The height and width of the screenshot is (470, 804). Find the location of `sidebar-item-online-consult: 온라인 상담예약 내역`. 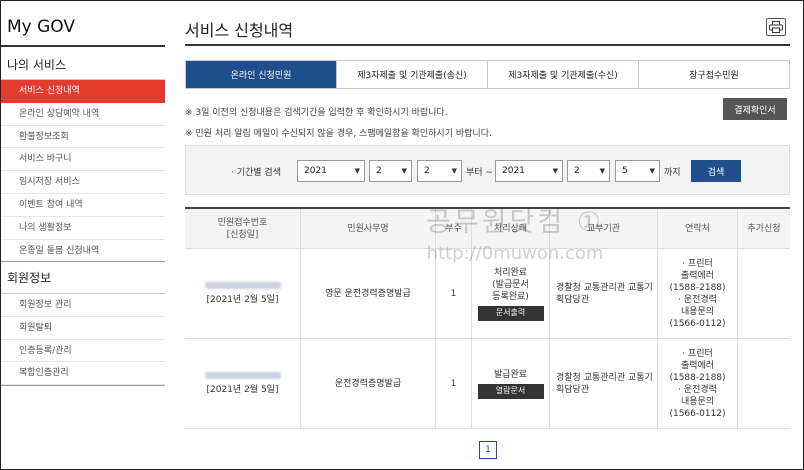

sidebar-item-online-consult: 온라인 상담예약 내역 is located at coordinates (83, 114).